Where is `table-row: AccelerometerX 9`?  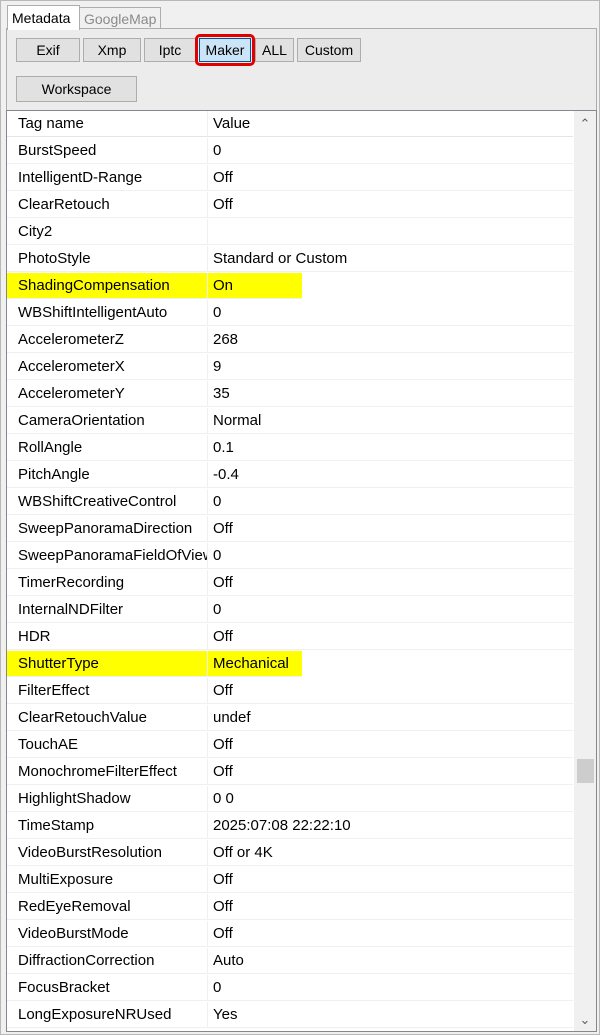 table-row: AccelerometerX 9 is located at coordinates (290, 367).